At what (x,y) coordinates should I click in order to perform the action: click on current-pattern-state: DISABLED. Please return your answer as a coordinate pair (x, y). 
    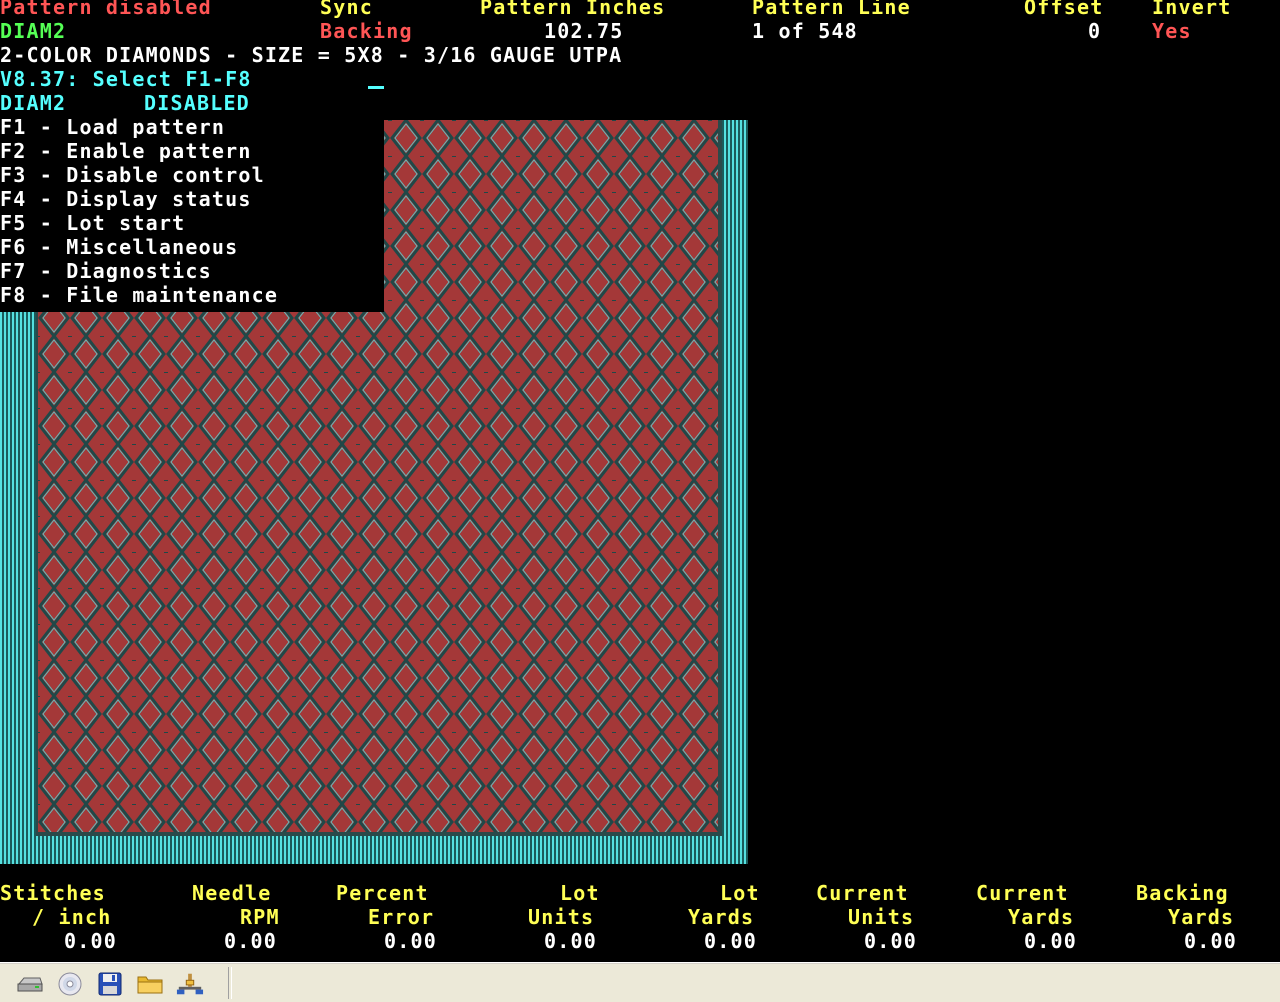
    Looking at the image, I should click on (197, 103).